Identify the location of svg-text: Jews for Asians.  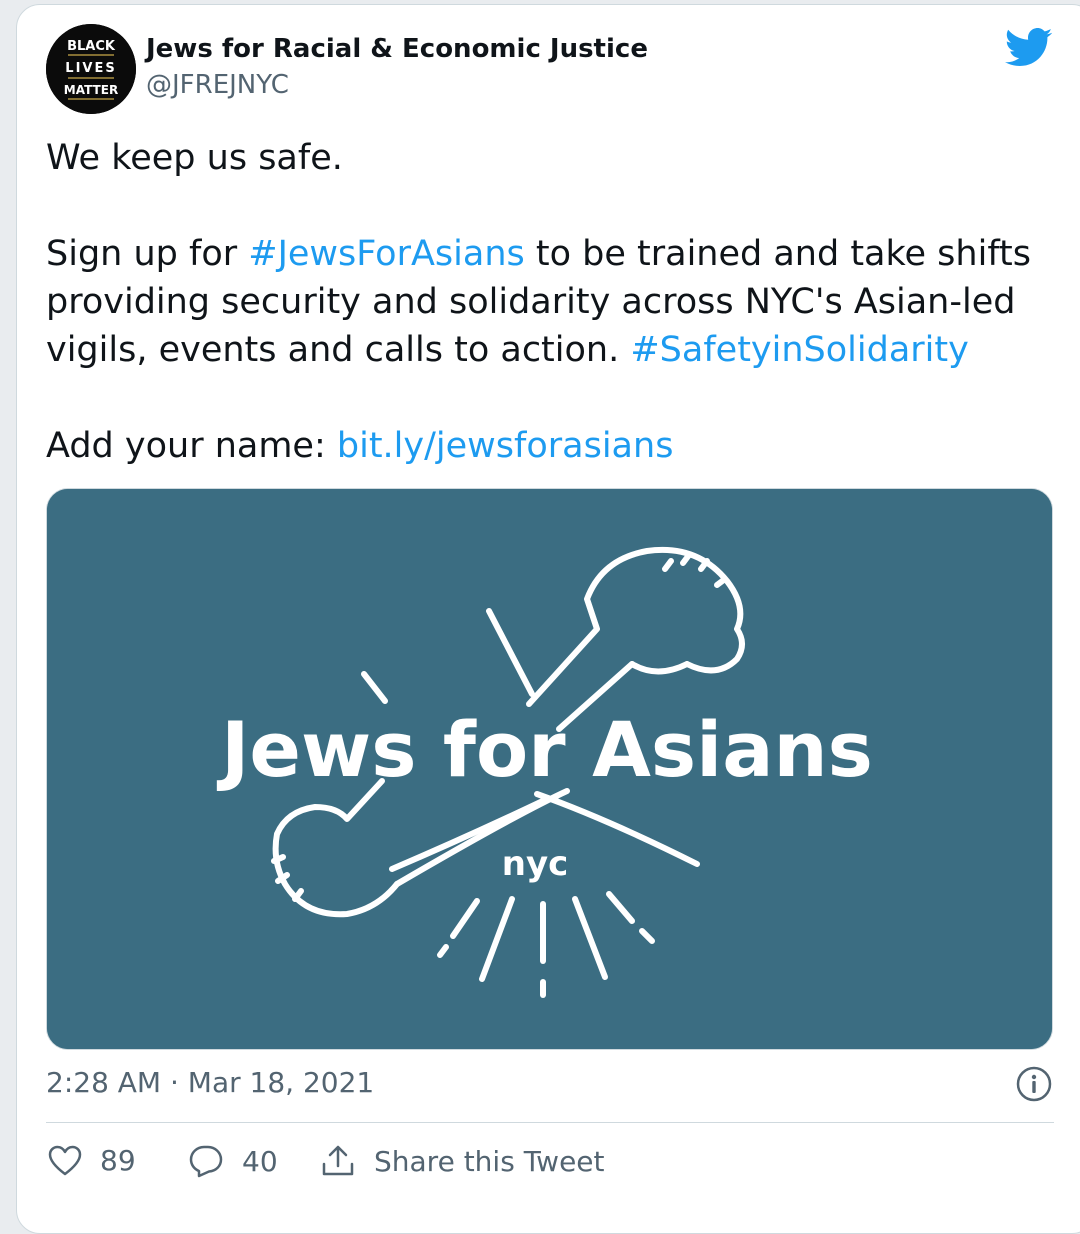
(544, 749).